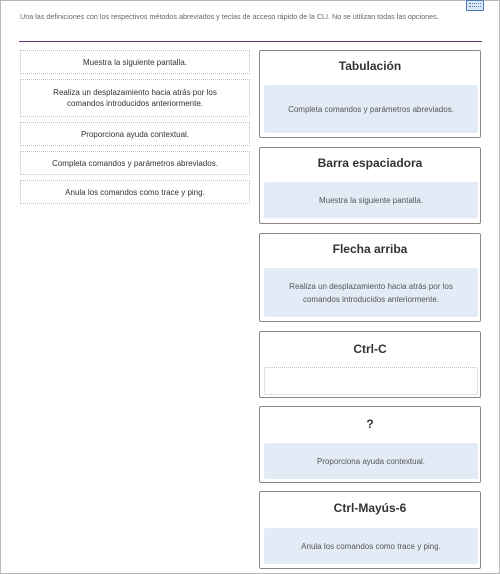  What do you see at coordinates (371, 381) in the screenshot?
I see `drop-zone-empty` at bounding box center [371, 381].